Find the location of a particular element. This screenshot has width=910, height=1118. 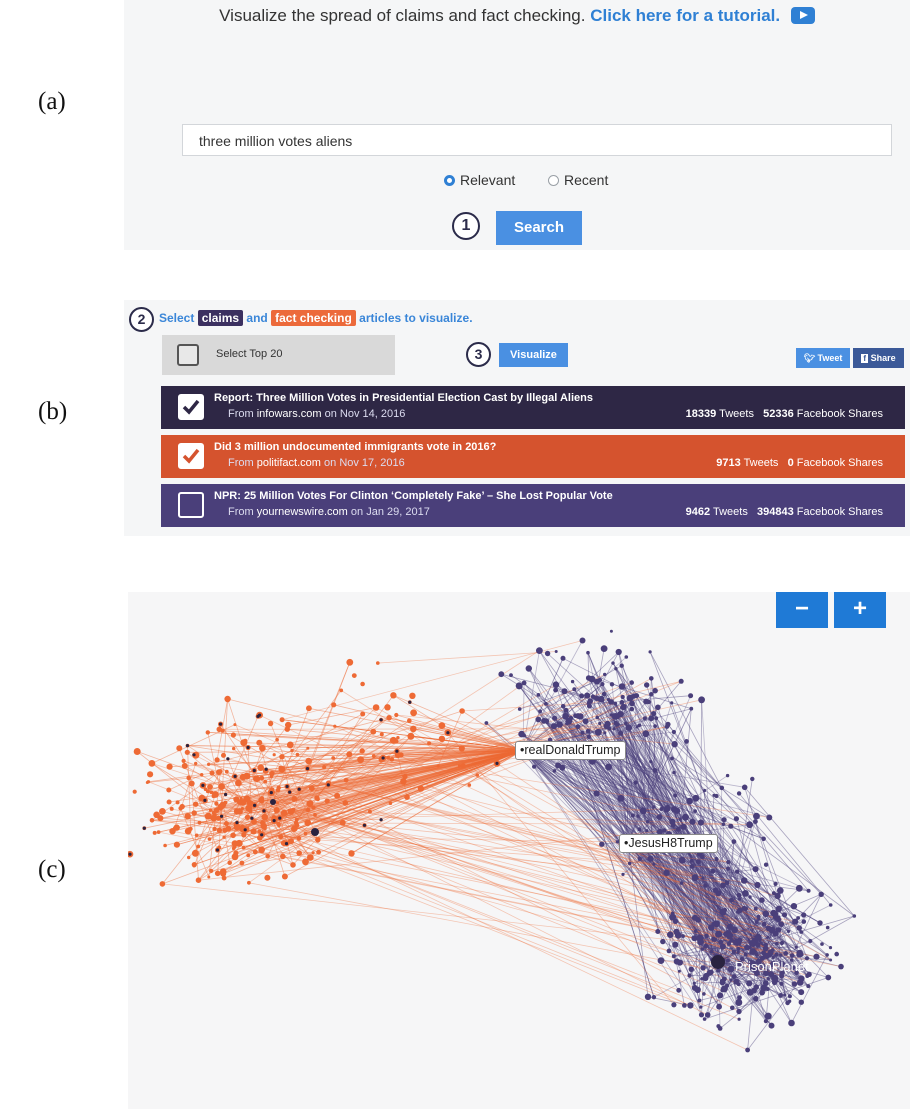

tweet-count: 9462 is located at coordinates (698, 512).